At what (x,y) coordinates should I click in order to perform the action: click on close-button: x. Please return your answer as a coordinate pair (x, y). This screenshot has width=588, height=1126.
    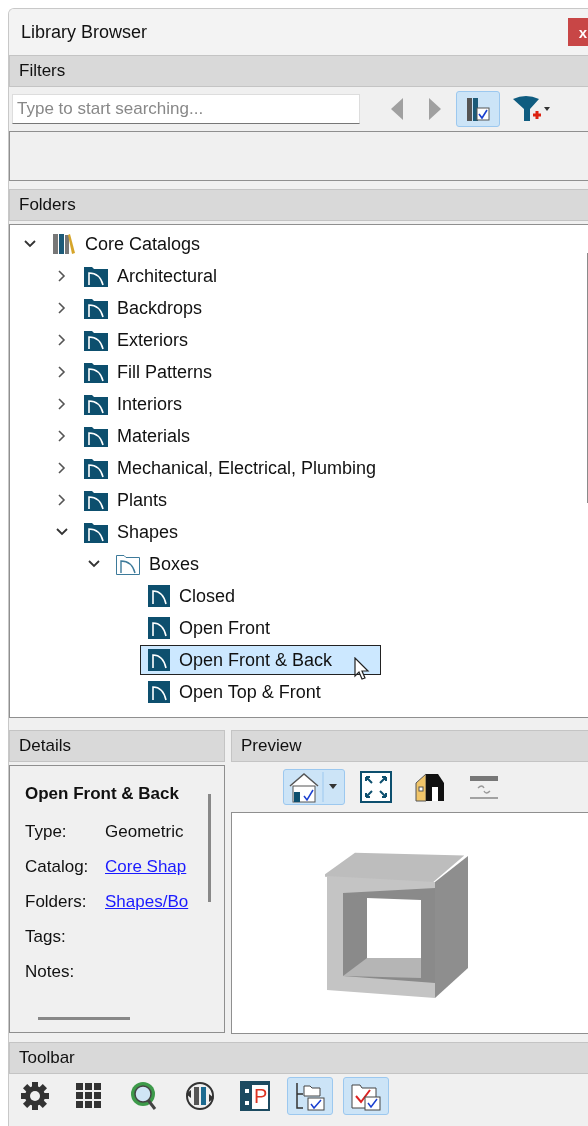
    Looking at the image, I should click on (578, 32).